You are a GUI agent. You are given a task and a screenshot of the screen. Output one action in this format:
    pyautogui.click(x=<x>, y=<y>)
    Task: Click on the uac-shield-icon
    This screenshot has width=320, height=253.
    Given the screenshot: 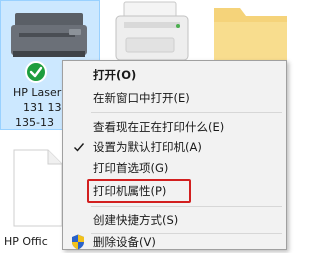 What is the action you would take?
    pyautogui.click(x=78, y=242)
    